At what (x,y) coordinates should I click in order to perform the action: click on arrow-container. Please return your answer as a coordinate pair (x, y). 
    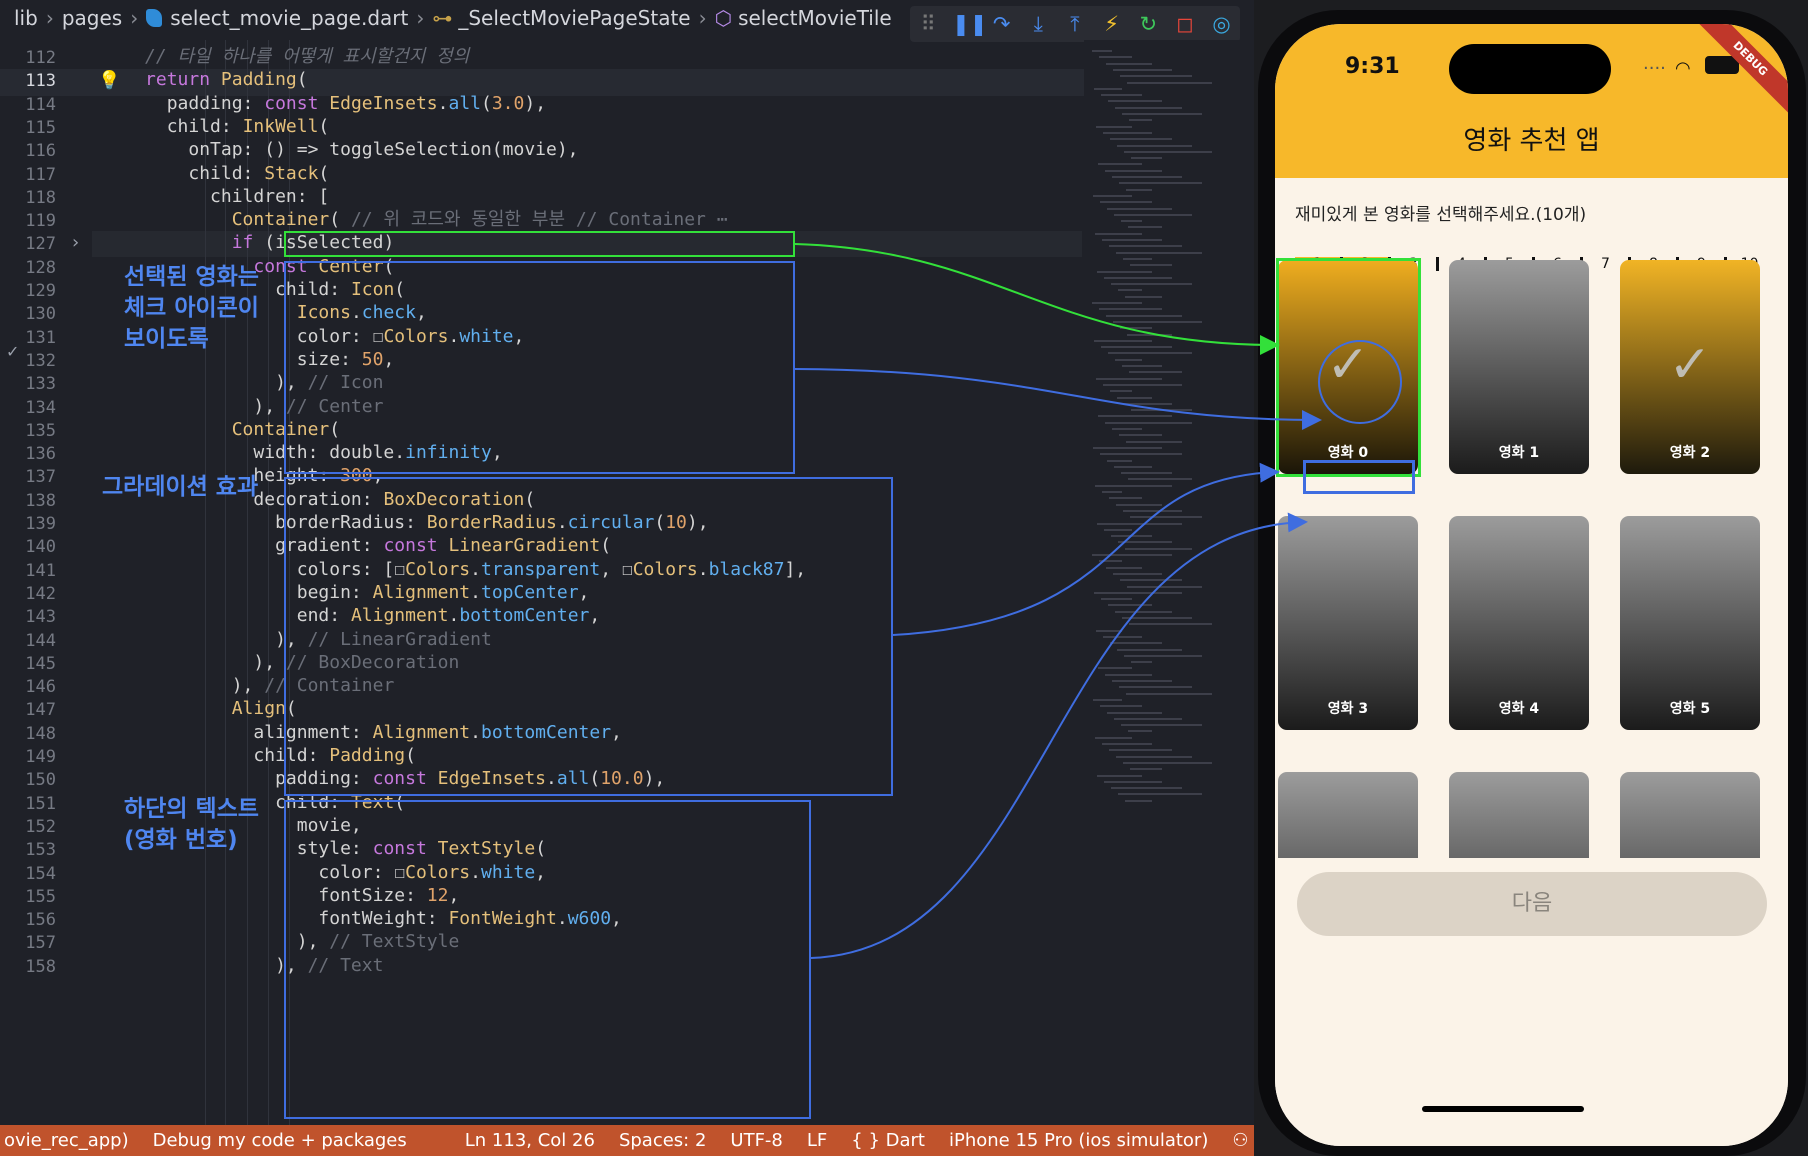
    Looking at the image, I should click on (1037, 299).